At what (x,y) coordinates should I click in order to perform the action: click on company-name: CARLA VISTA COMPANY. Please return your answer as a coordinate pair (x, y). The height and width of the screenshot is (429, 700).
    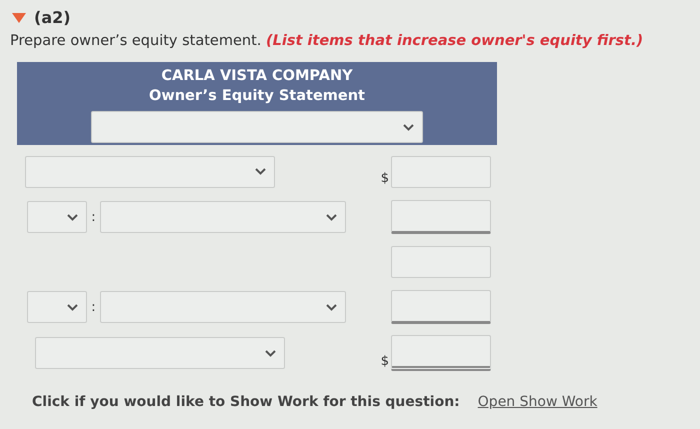
    Looking at the image, I should click on (257, 76).